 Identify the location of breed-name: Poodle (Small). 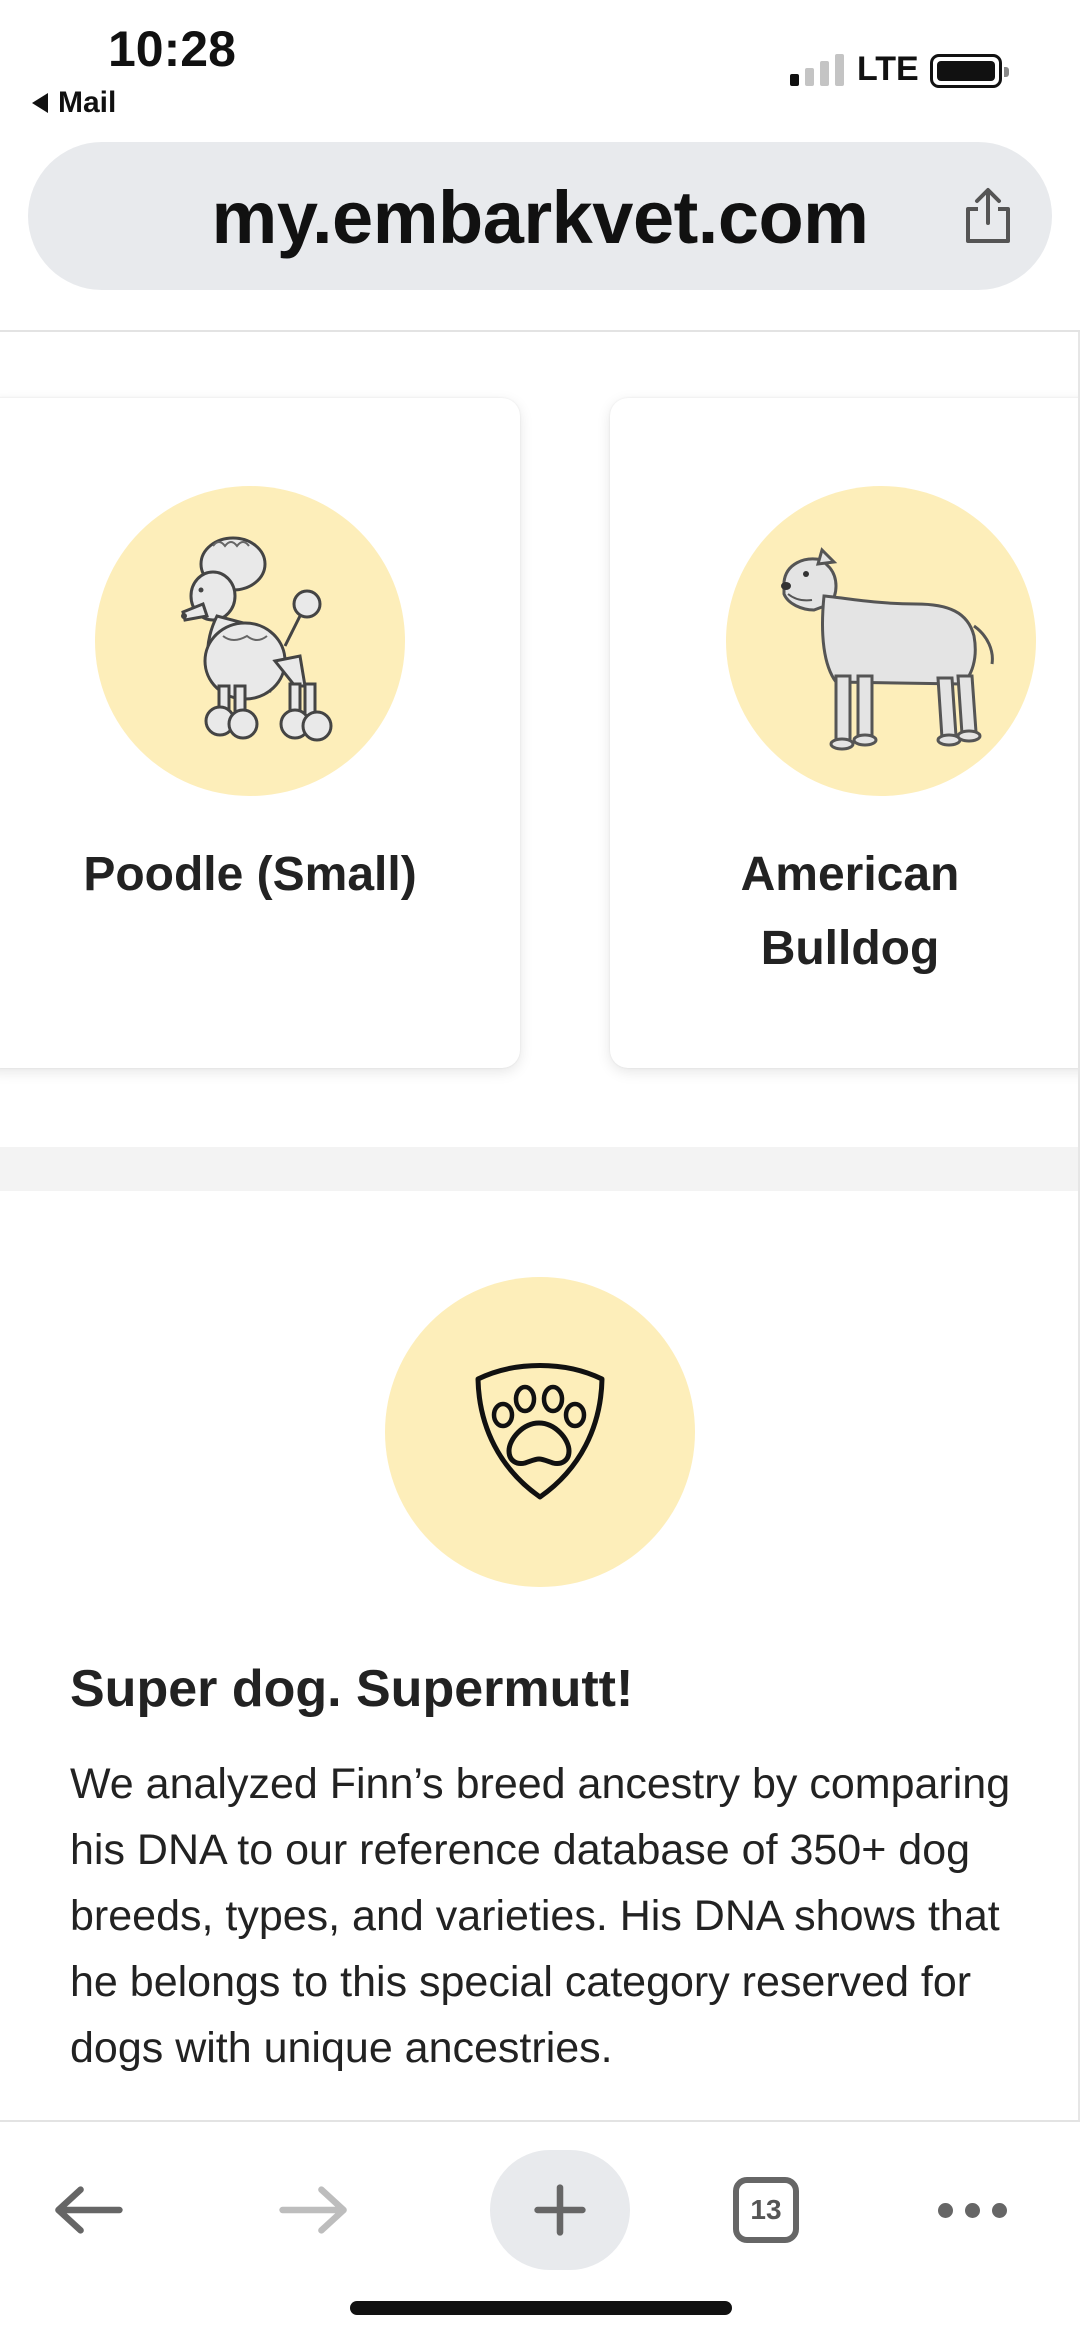
(250, 874).